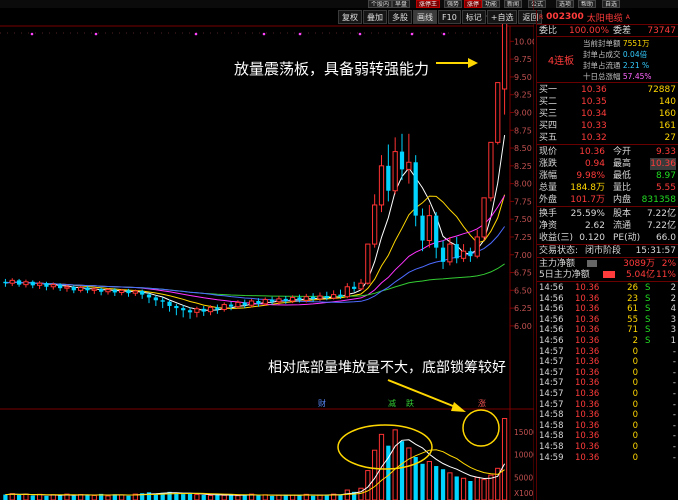 Image resolution: width=678 pixels, height=500 pixels. Describe the element at coordinates (523, 201) in the screenshot. I see `price-axis-label: 7.75` at that location.